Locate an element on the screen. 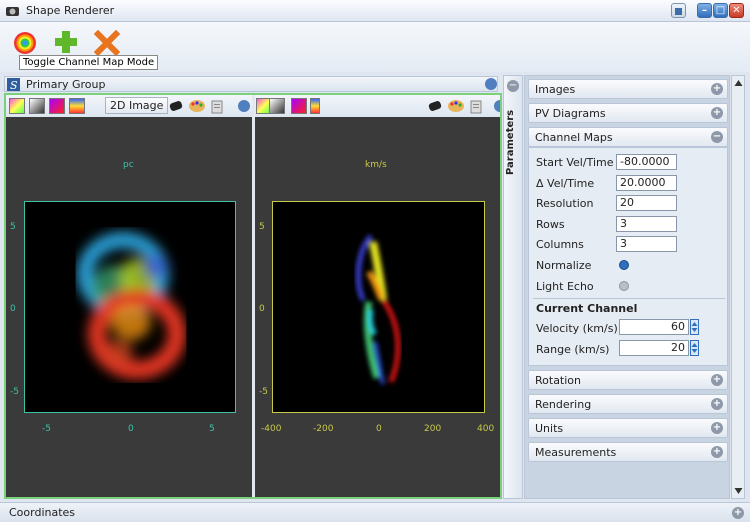  title-bar: Shape Renderer – □ ✕ is located at coordinates (375, 11).